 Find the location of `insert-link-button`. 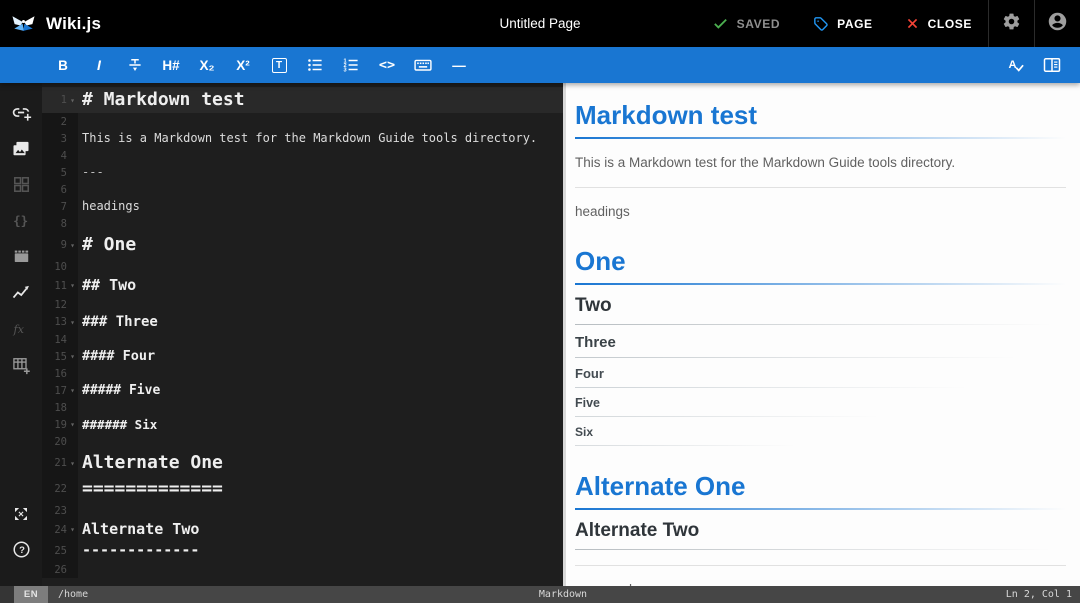

insert-link-button is located at coordinates (21, 115).